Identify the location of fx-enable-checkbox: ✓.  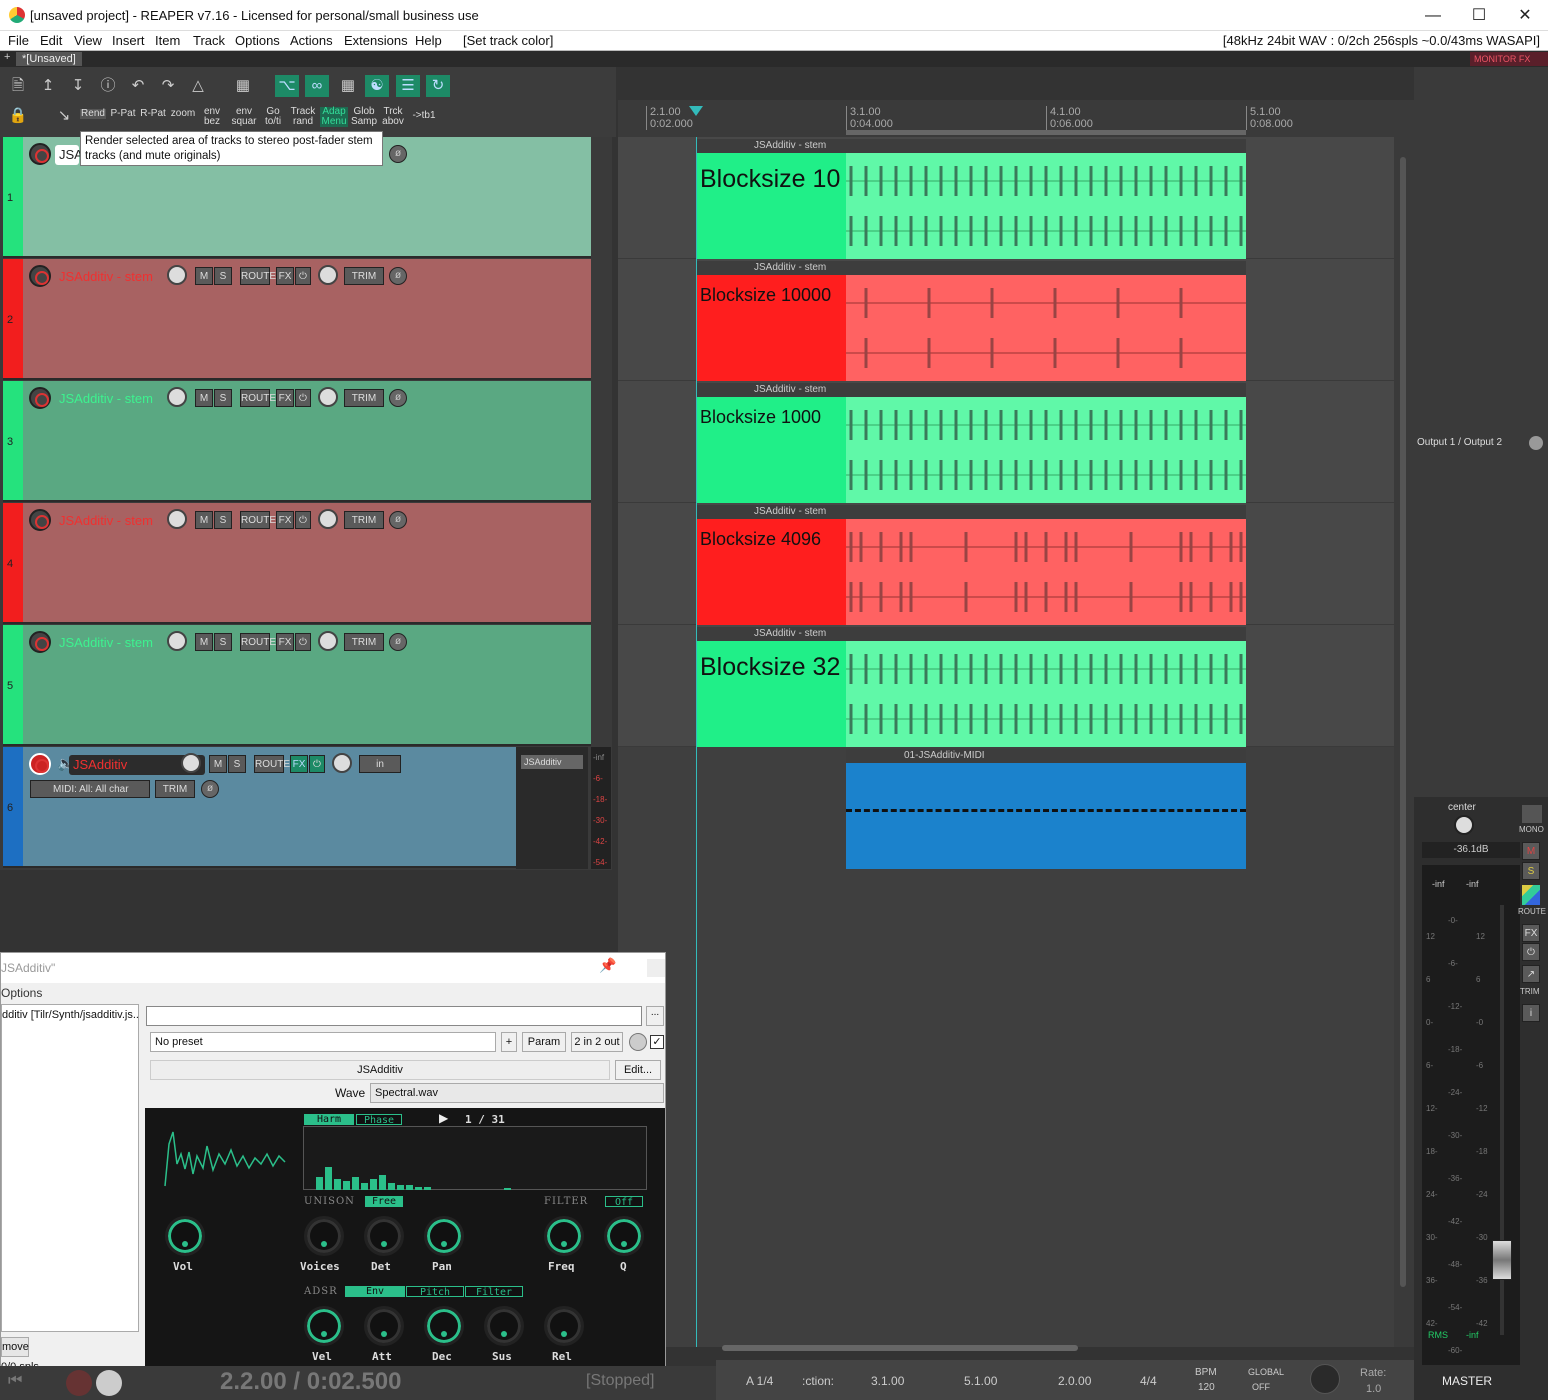
(657, 1042).